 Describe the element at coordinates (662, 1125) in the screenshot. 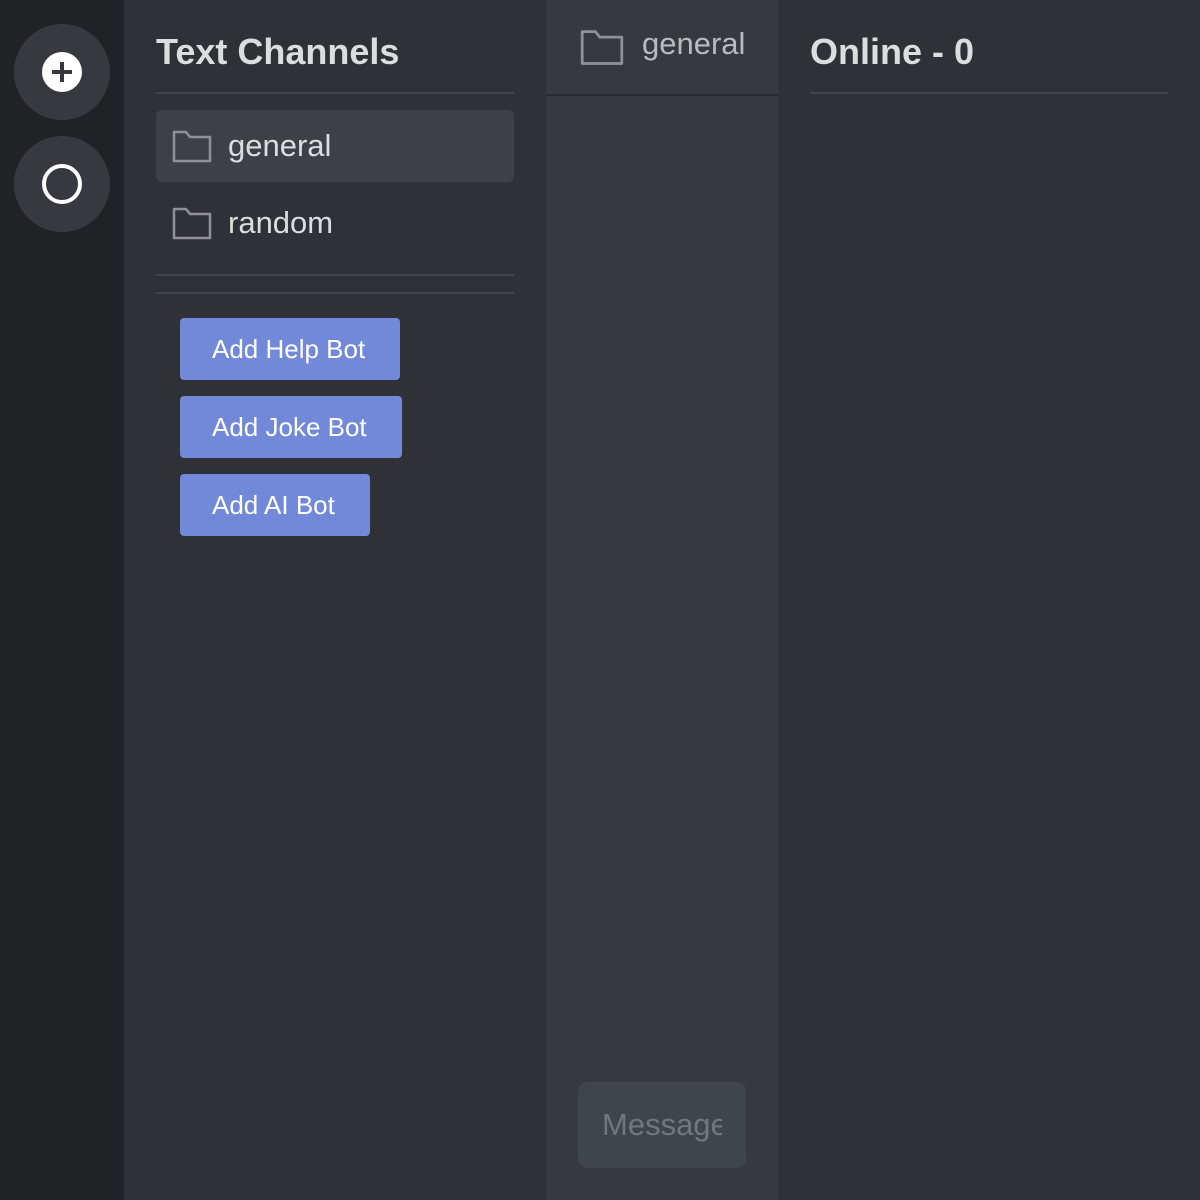

I see `message-input` at that location.